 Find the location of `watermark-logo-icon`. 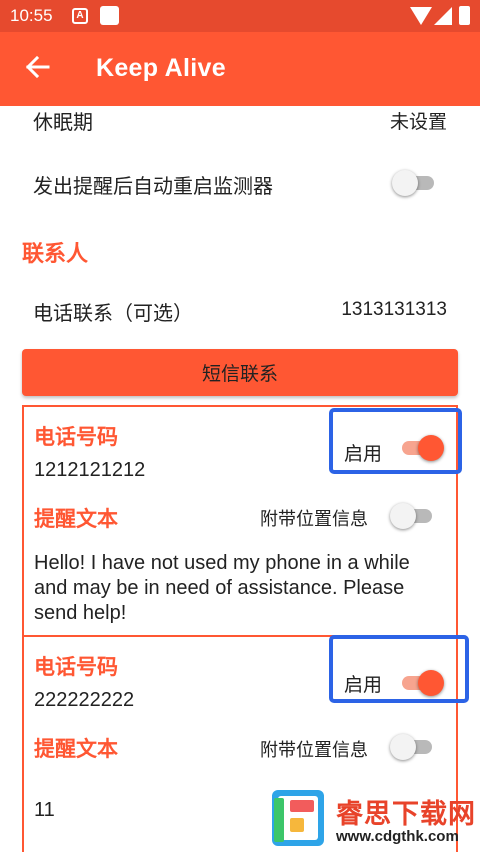

watermark-logo-icon is located at coordinates (303, 818).